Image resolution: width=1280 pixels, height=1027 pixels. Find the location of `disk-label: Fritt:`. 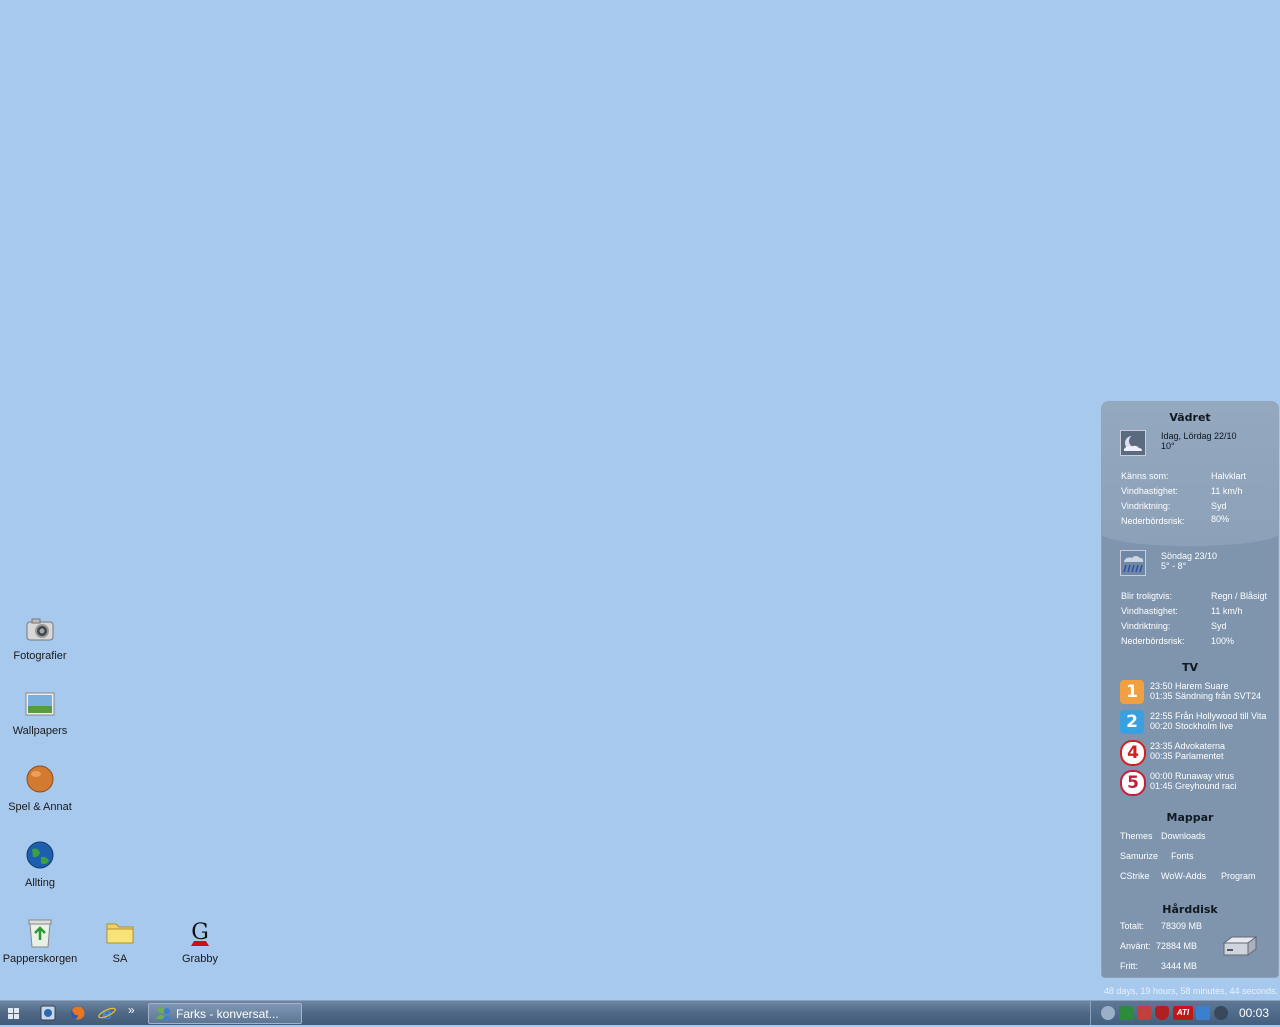

disk-label: Fritt: is located at coordinates (1129, 966).